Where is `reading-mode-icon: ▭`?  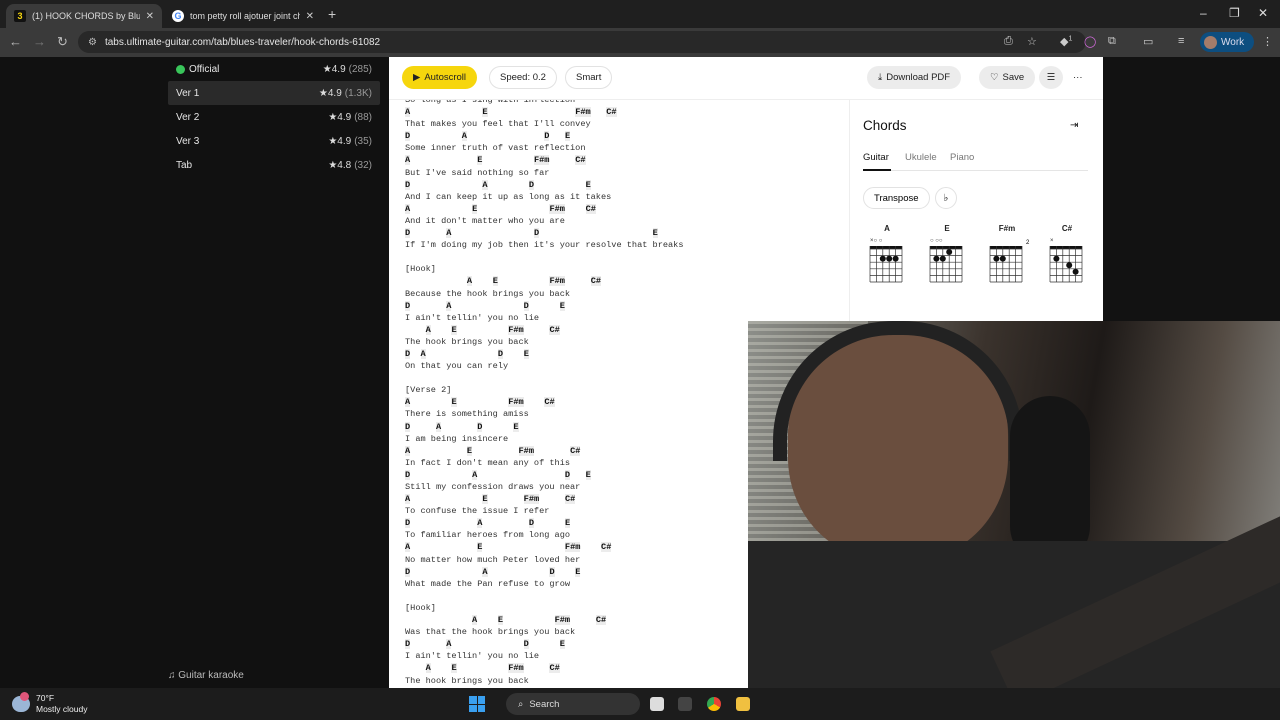 reading-mode-icon: ▭ is located at coordinates (1148, 41).